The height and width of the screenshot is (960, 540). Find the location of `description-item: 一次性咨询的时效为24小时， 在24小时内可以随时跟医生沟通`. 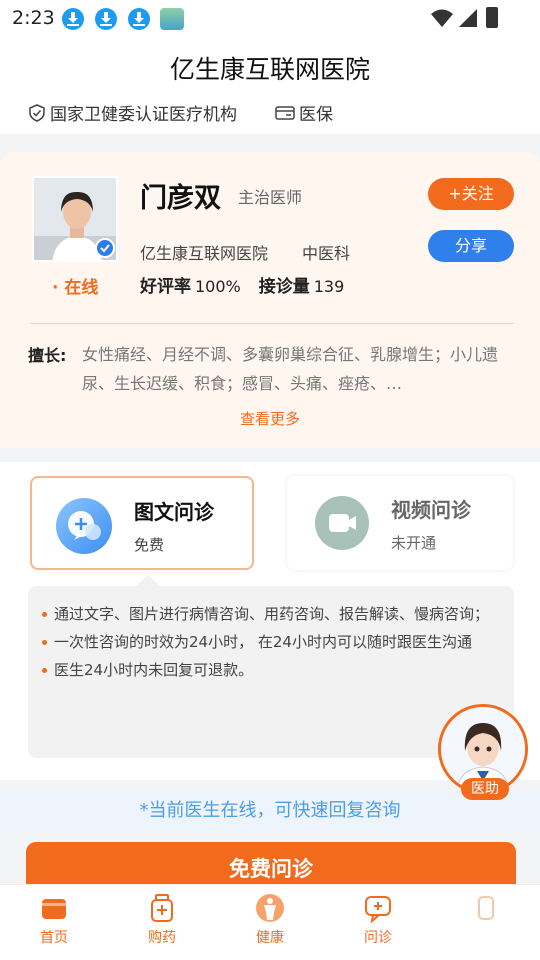

description-item: 一次性咨询的时效为24小时， 在24小时内可以随时跟医生沟通 is located at coordinates (268, 642).